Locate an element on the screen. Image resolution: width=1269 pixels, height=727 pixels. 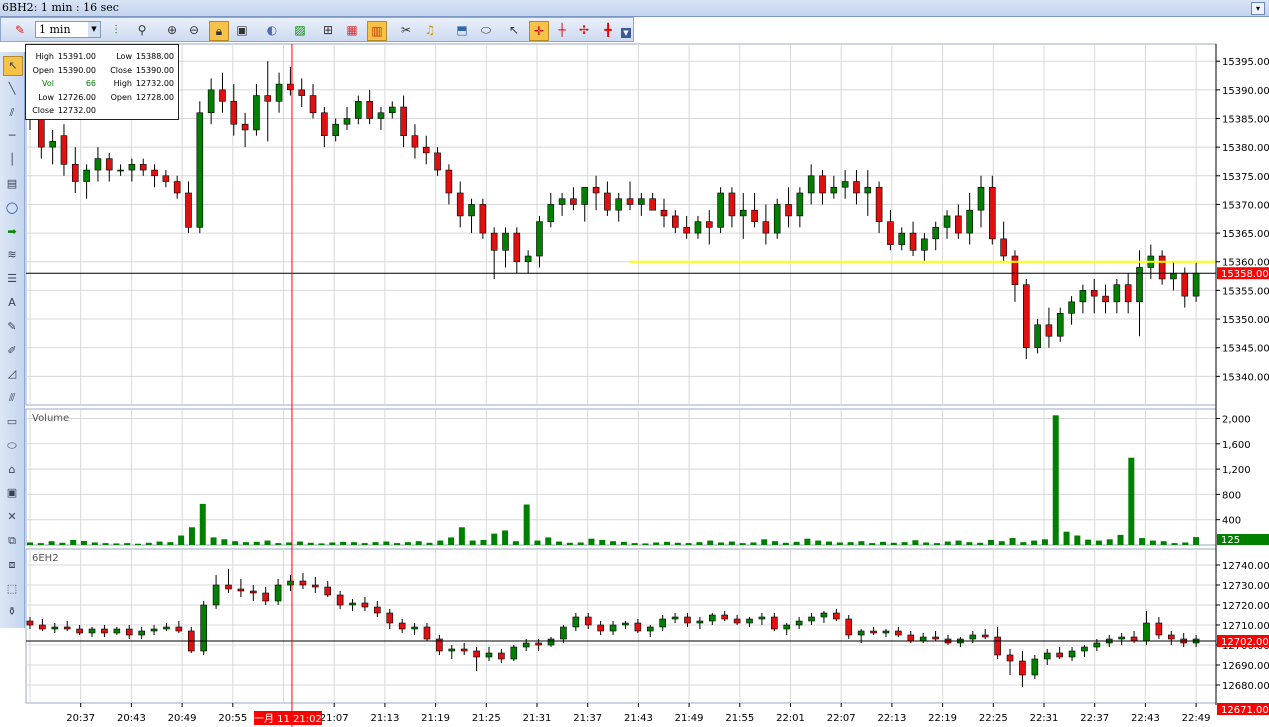
indicators-icon: ▨ is located at coordinates (300, 30).